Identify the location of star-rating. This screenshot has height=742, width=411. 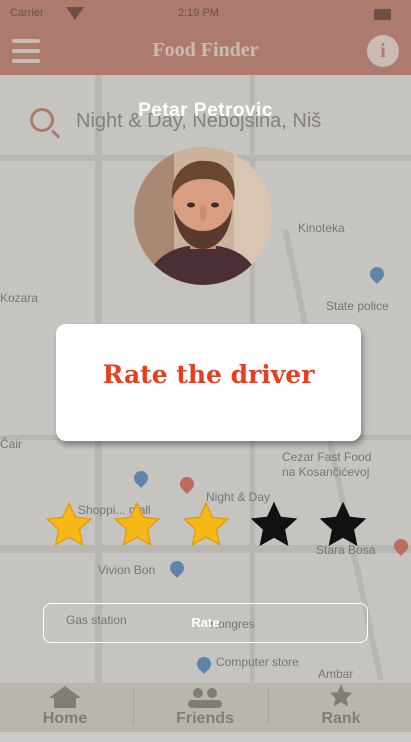
(205, 525).